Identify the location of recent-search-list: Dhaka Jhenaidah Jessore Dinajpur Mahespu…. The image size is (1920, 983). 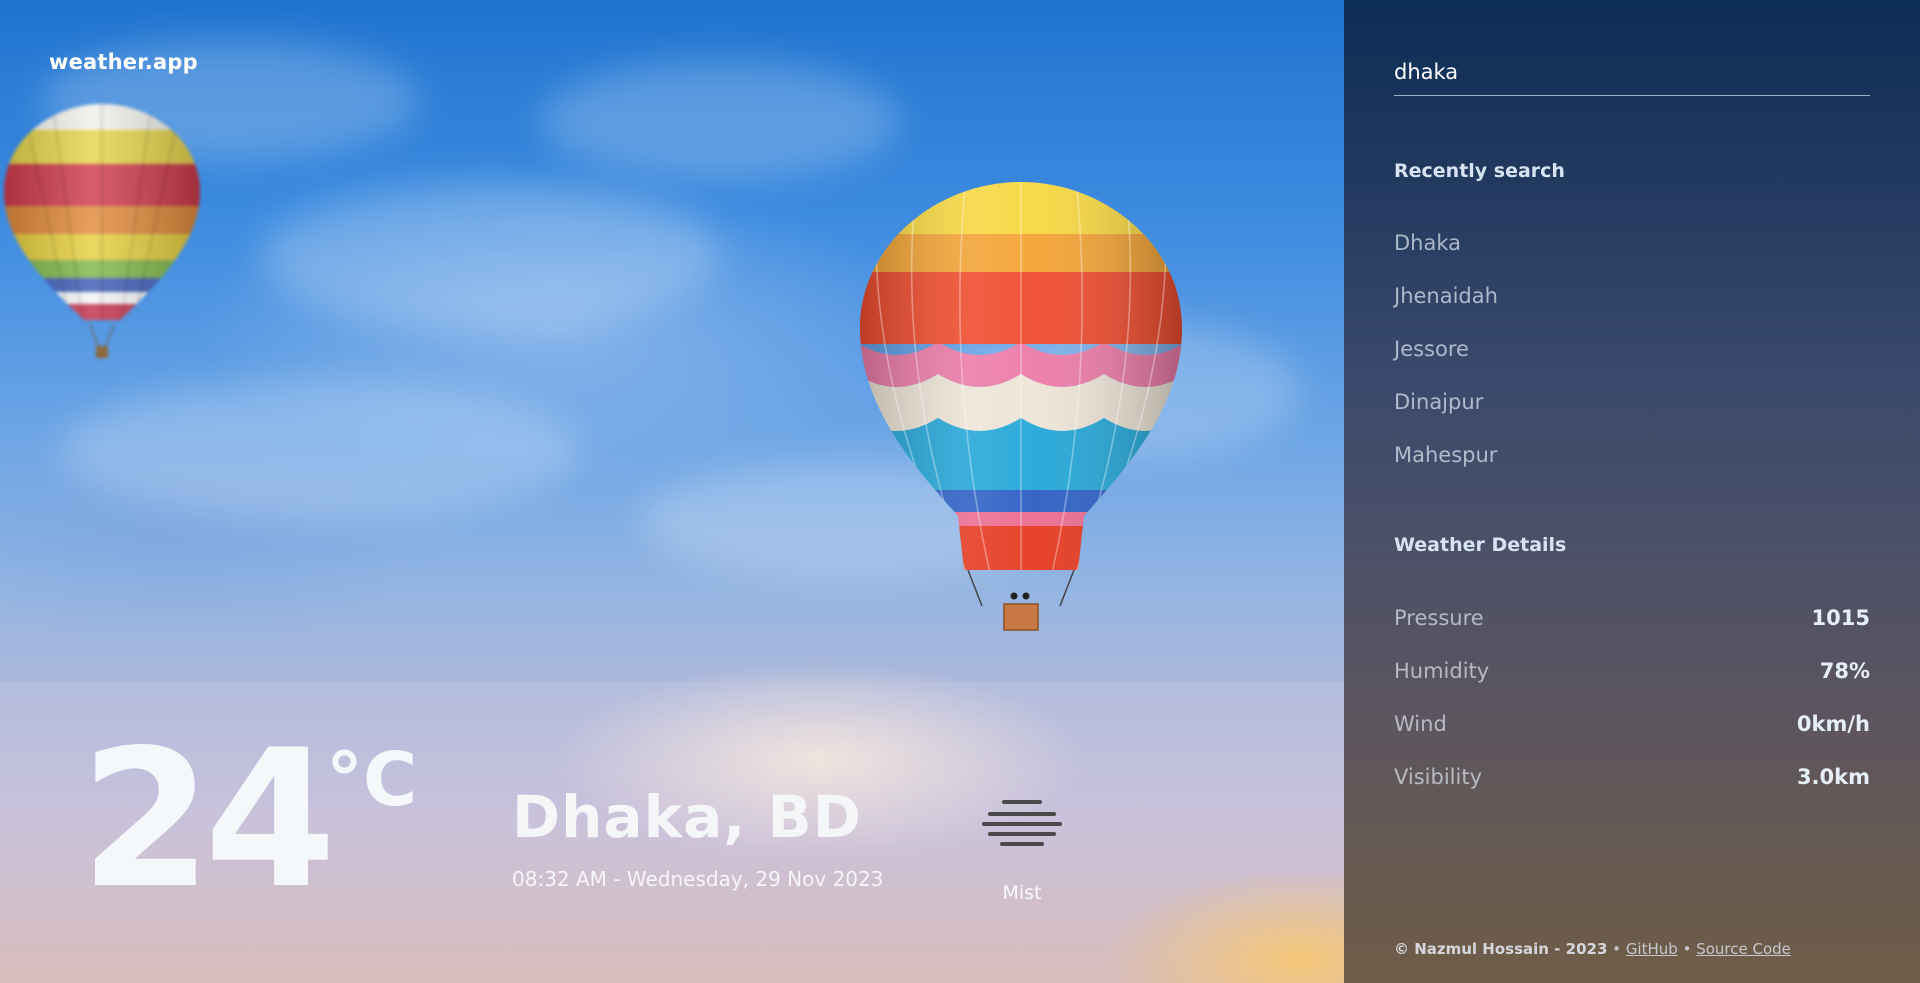
(1632, 358).